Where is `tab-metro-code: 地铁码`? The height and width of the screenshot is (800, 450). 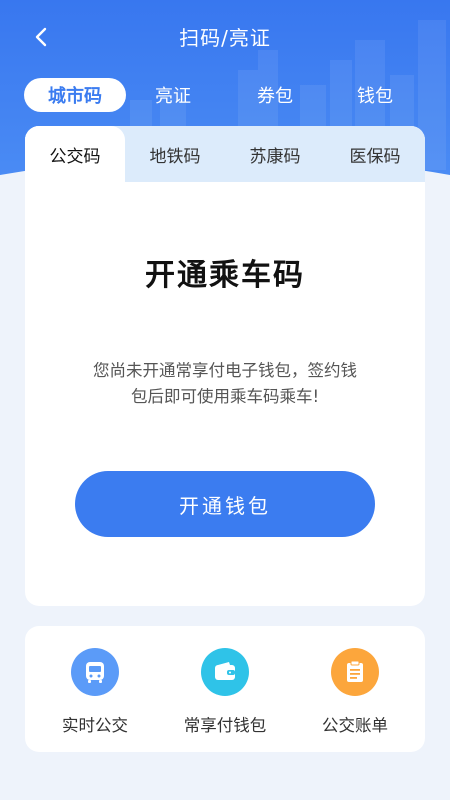
tab-metro-code: 地铁码 is located at coordinates (175, 154).